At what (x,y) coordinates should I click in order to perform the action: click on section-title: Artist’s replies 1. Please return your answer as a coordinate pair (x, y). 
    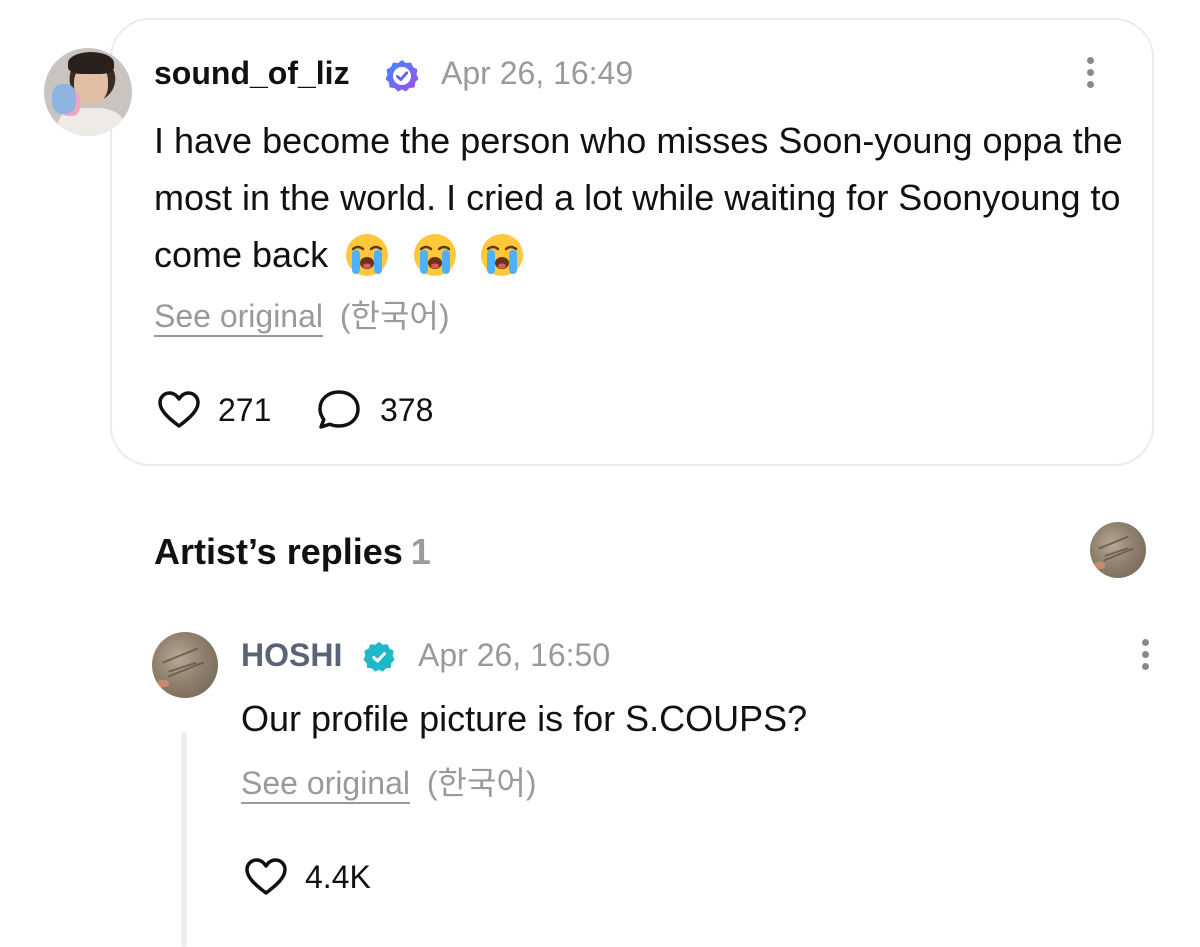
    Looking at the image, I should click on (292, 552).